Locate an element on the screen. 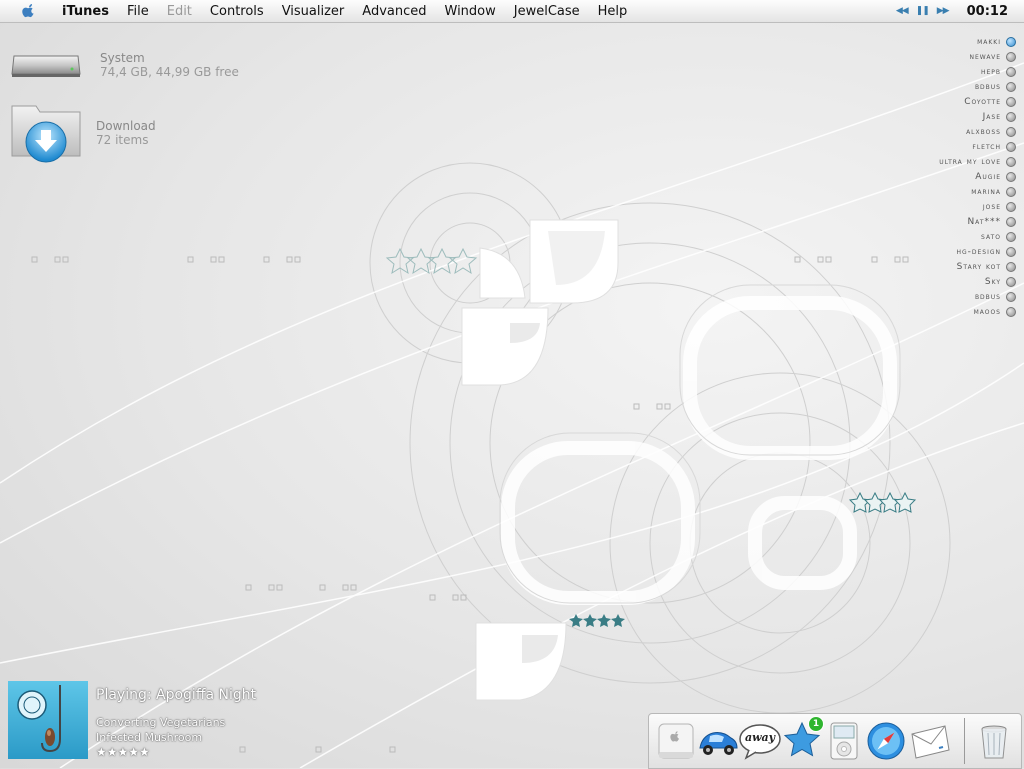 This screenshot has width=1024, height=769. buddy-item: marina is located at coordinates (916, 191).